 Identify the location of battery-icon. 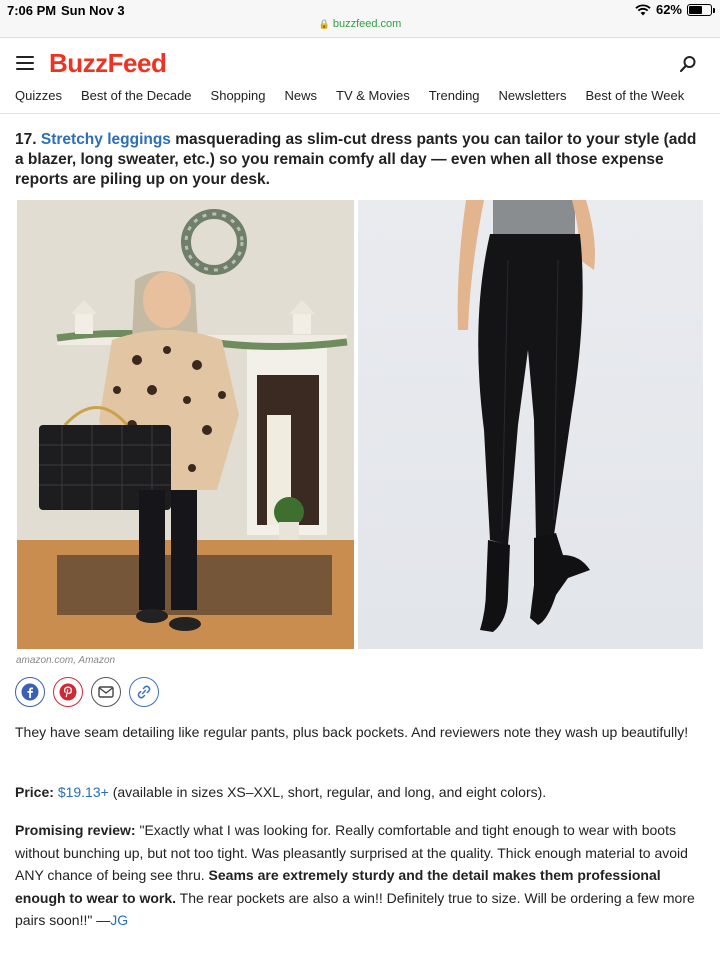
(701, 9).